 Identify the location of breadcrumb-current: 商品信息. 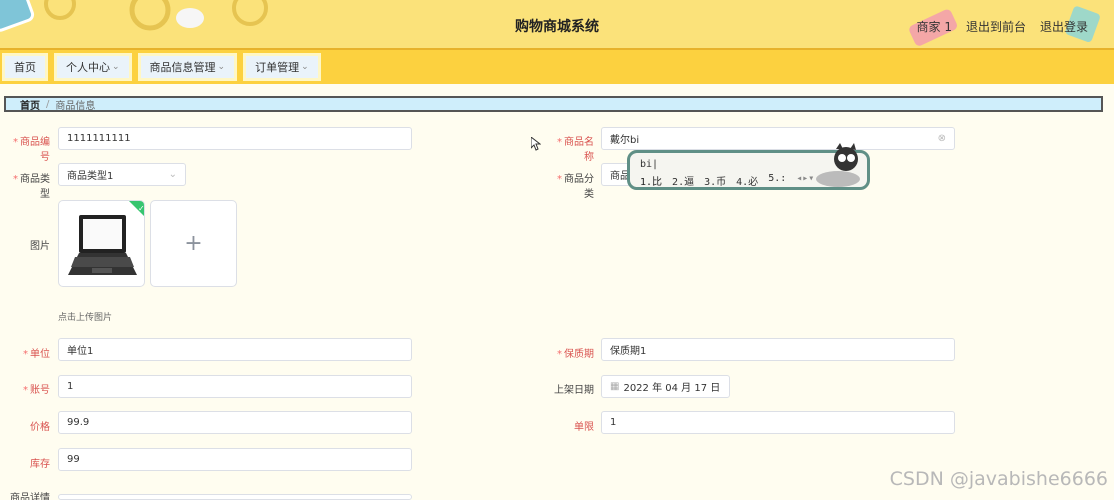
(75, 106).